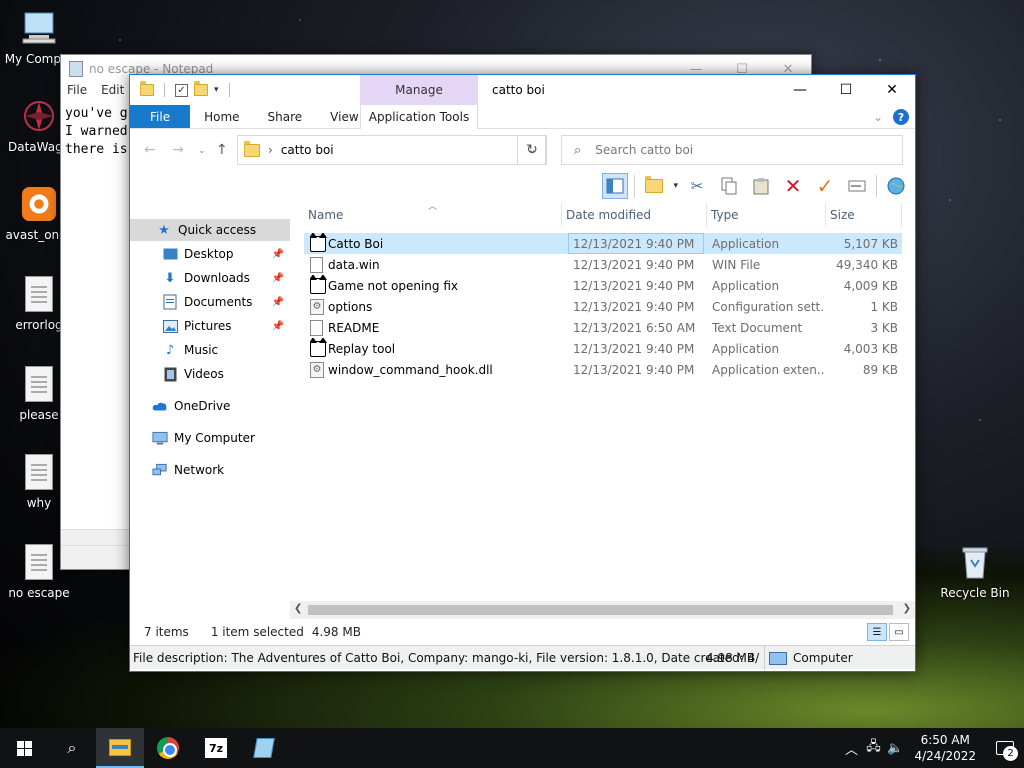  I want to click on nav-item-music: ♪ Music, so click(210, 350).